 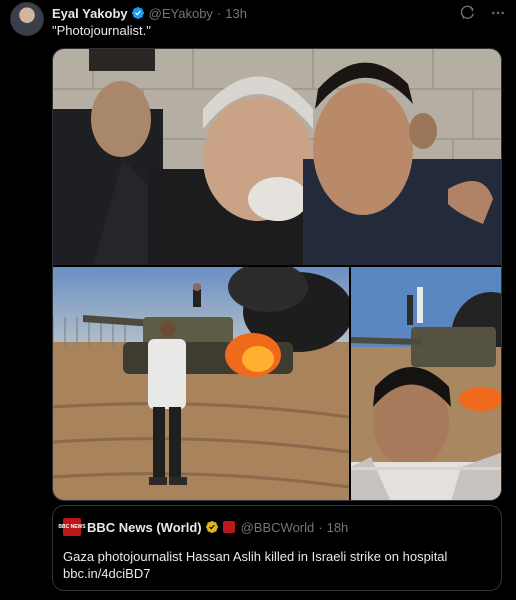 I want to click on affiliate-badge-icon, so click(x=228, y=527).